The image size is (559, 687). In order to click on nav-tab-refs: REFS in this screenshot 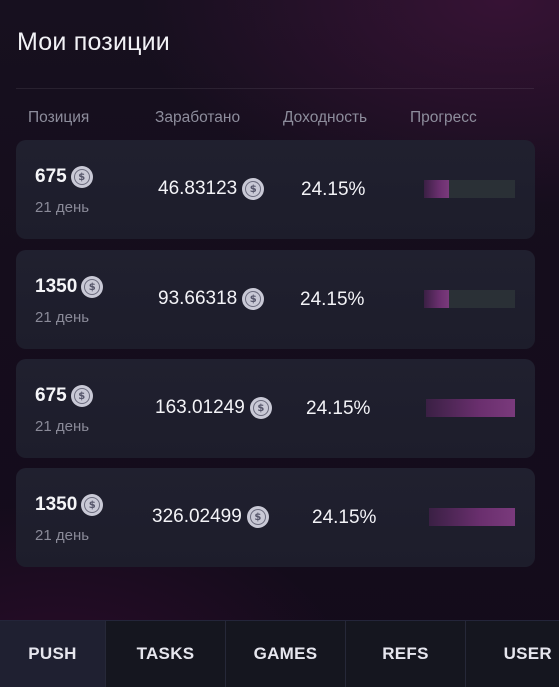, I will do `click(406, 654)`.